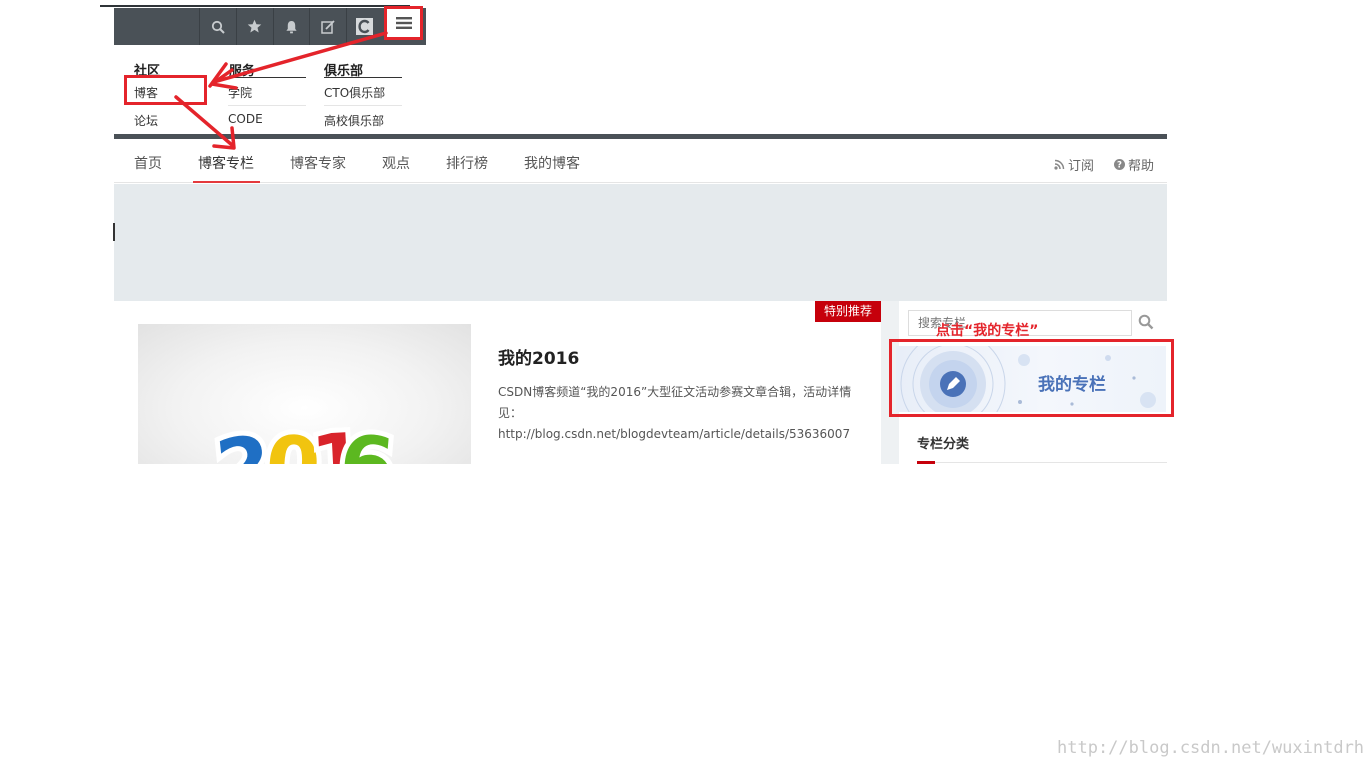 The image size is (1366, 768). Describe the element at coordinates (304, 394) in the screenshot. I see `featured-image: 2 0 1 6` at that location.